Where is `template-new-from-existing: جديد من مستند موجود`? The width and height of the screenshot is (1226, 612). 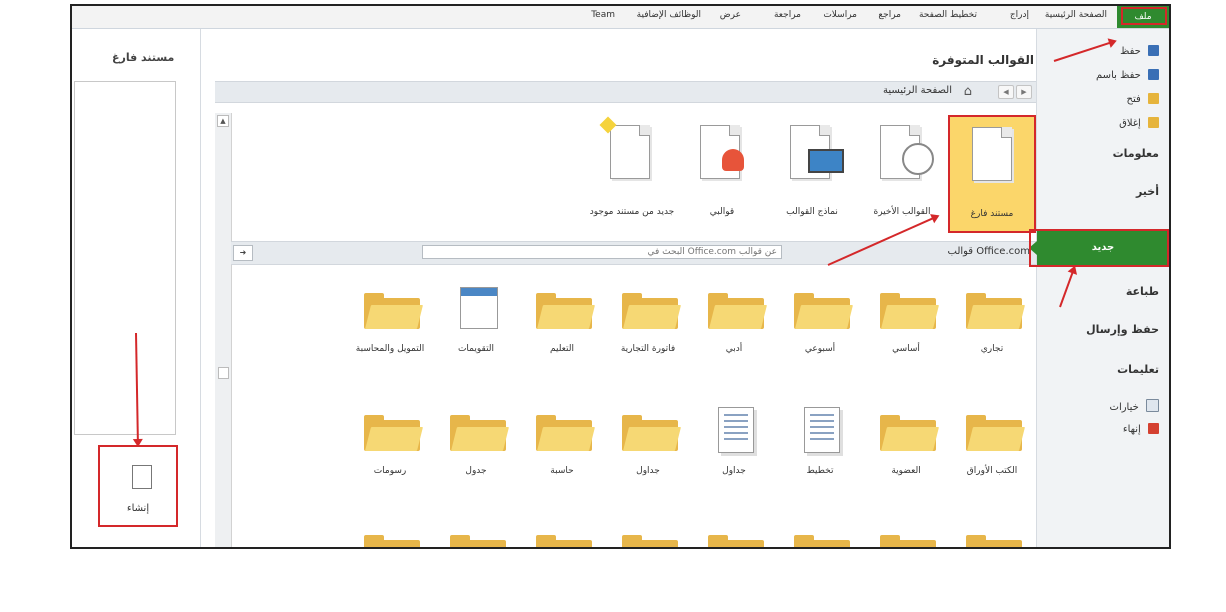
template-new-from-existing: جديد من مستند موجود is located at coordinates (632, 174).